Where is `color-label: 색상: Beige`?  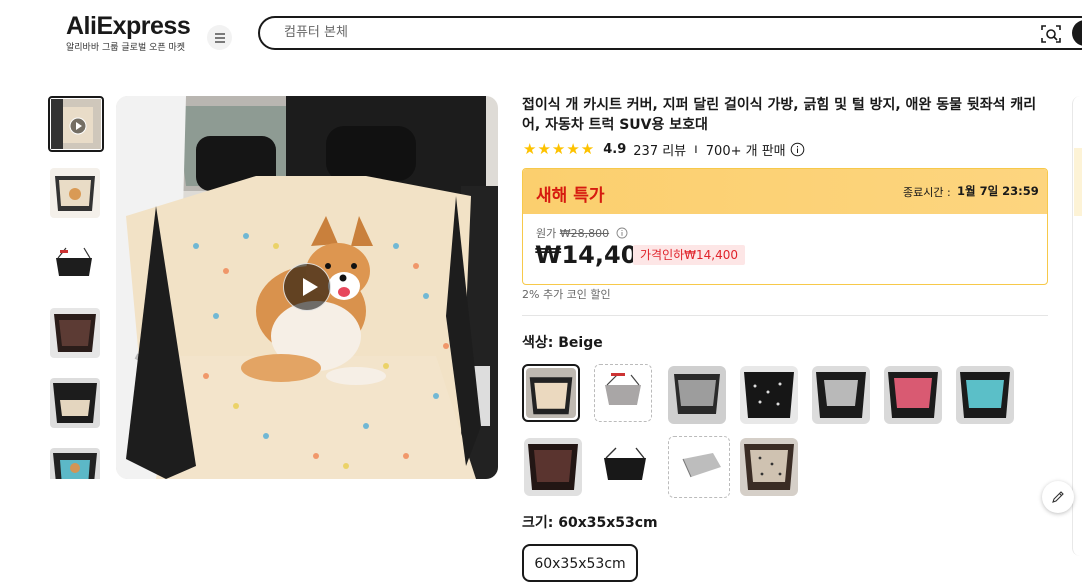 color-label: 색상: Beige is located at coordinates (562, 343).